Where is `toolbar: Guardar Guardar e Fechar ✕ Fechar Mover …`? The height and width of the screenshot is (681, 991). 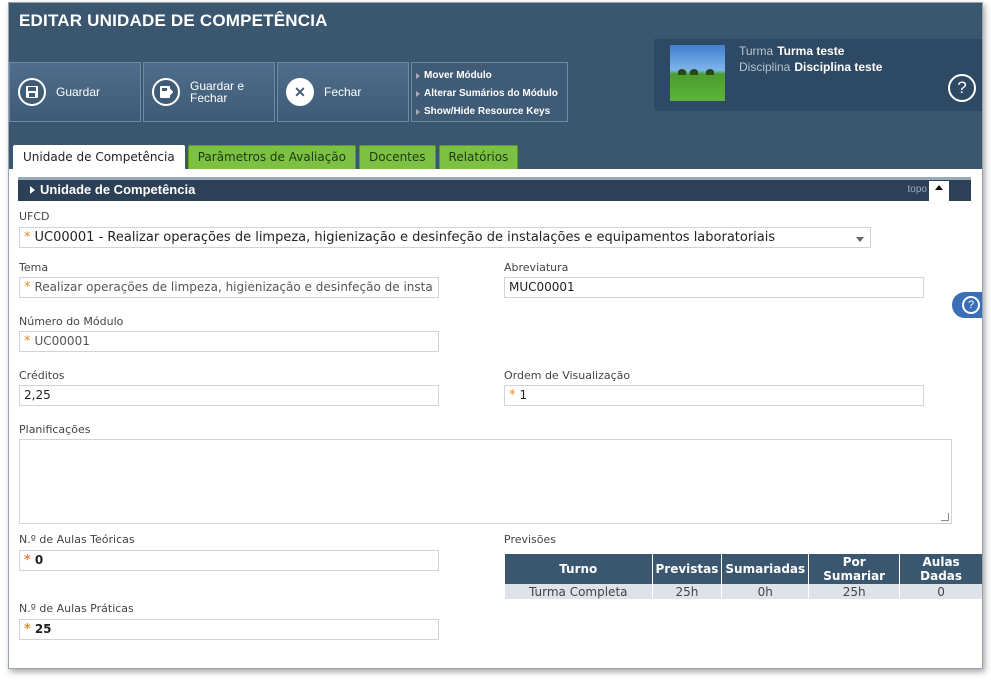
toolbar: Guardar Guardar e Fechar ✕ Fechar Mover … is located at coordinates (288, 92).